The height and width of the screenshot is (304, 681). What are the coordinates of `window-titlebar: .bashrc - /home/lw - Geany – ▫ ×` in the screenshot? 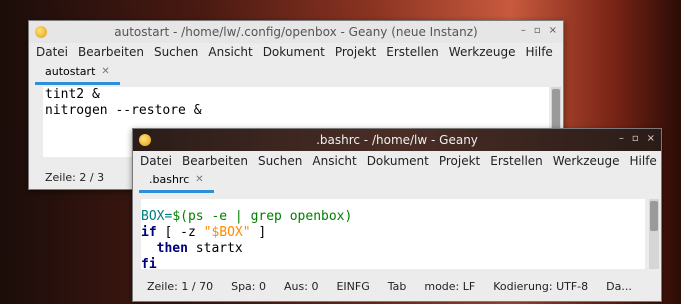 It's located at (397, 140).